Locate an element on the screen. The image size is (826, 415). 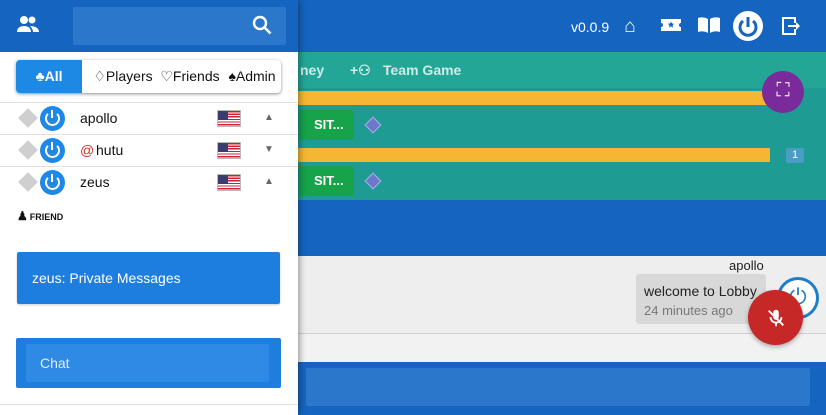
player-count-badge: 1 is located at coordinates (795, 155).